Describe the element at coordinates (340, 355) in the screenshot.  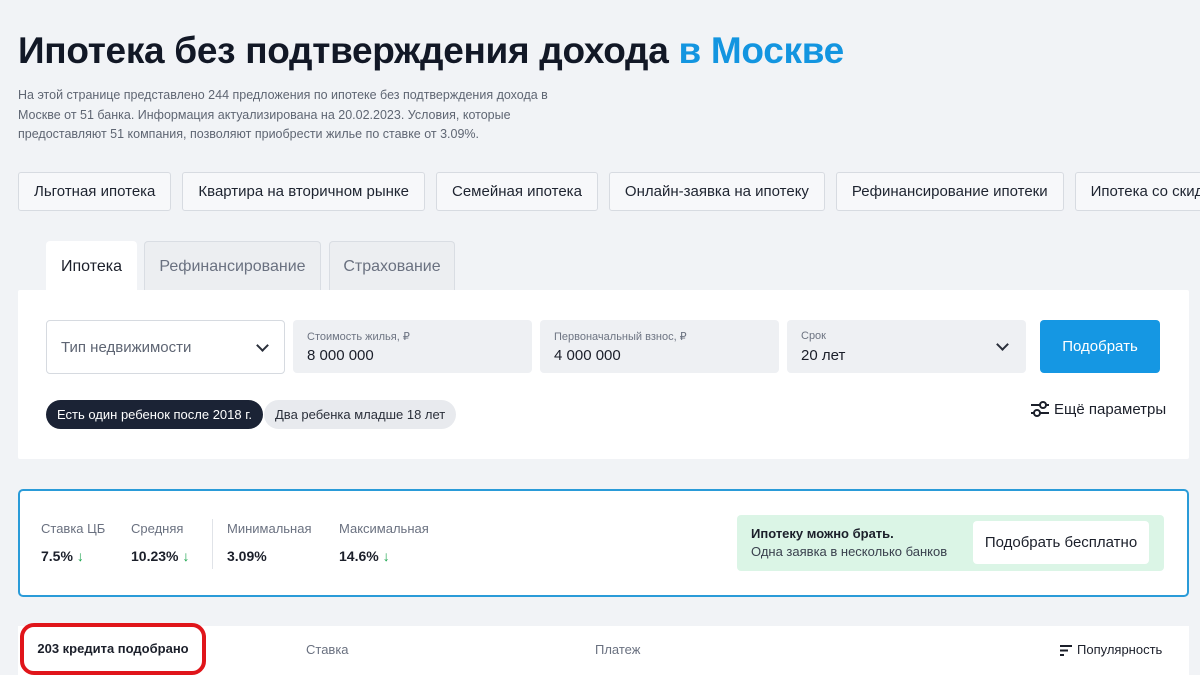
I see `cost-value: 8 000 000` at that location.